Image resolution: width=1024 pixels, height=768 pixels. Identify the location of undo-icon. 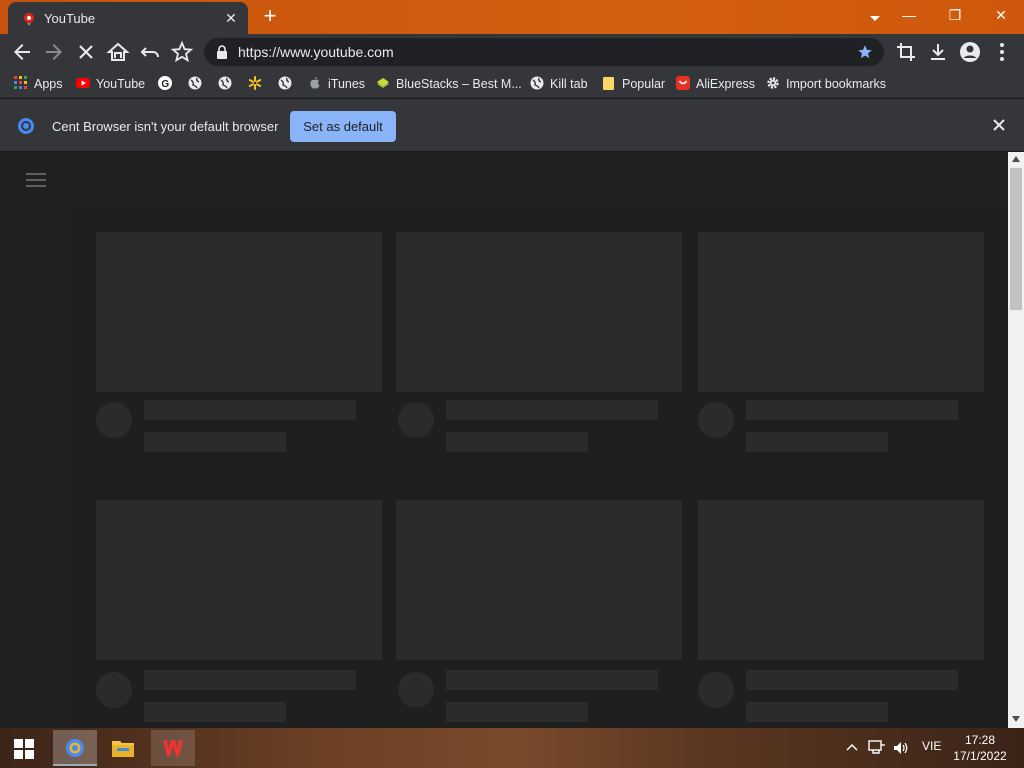
(150, 52).